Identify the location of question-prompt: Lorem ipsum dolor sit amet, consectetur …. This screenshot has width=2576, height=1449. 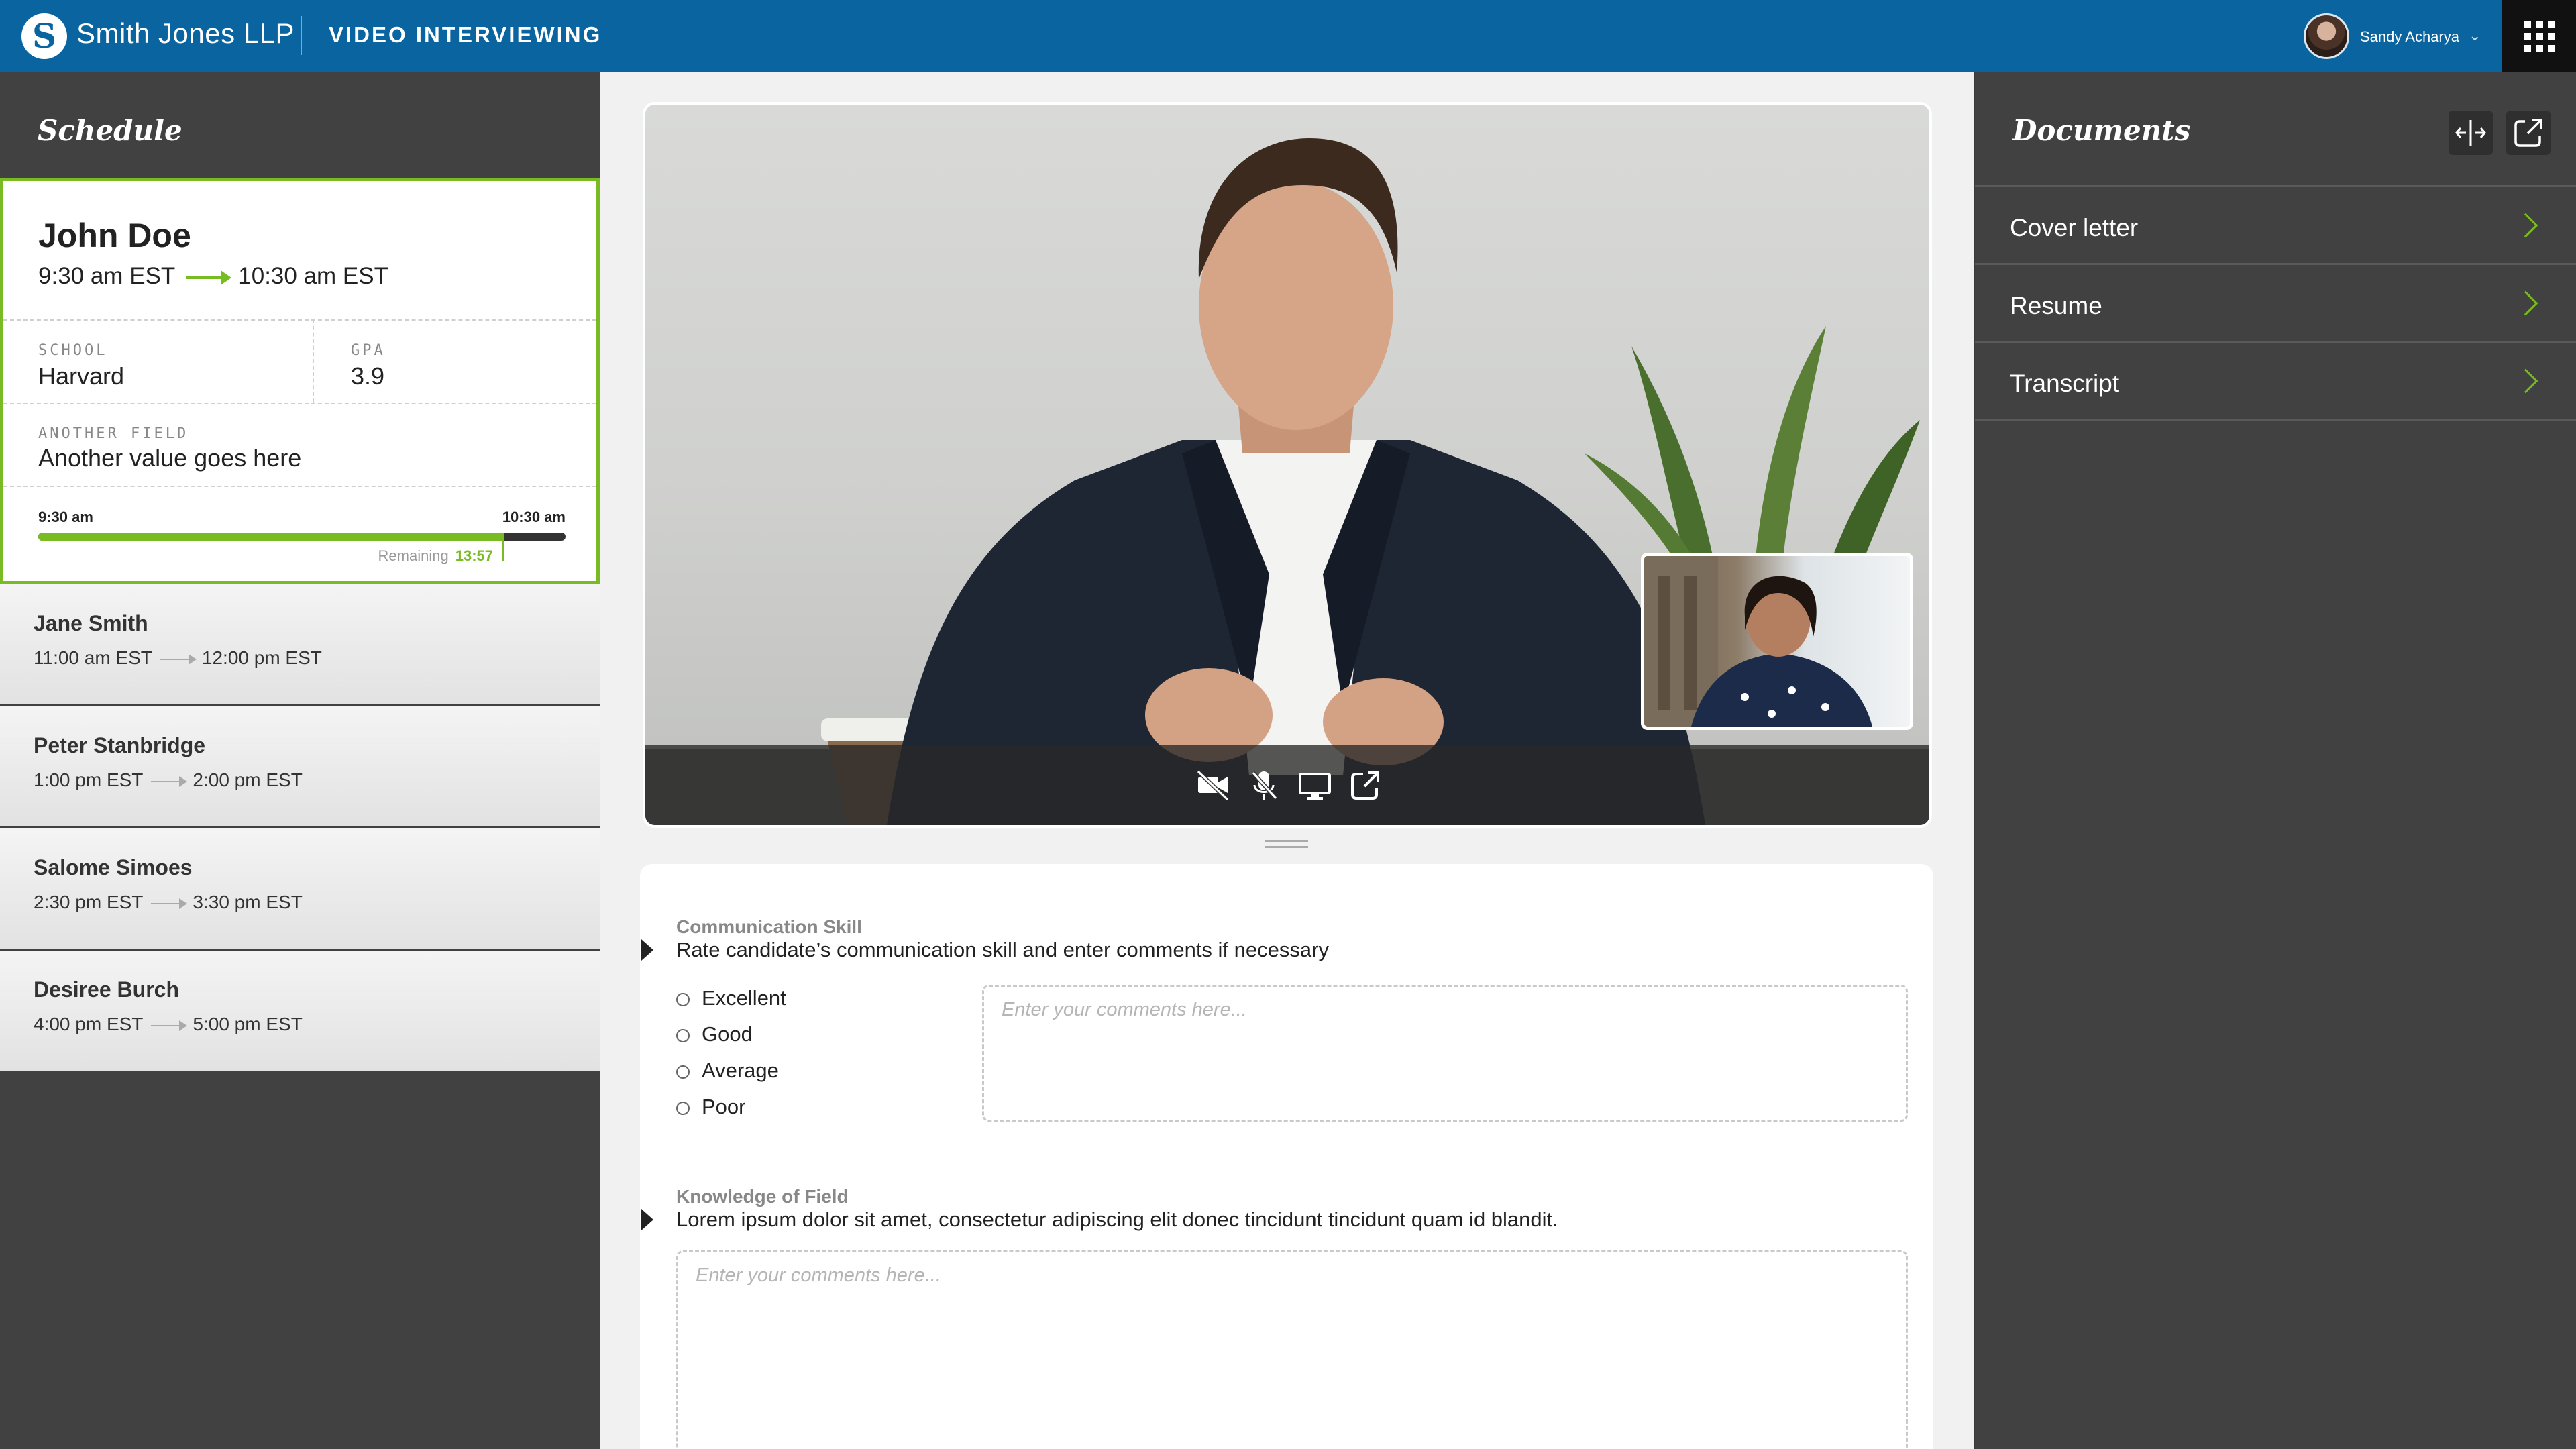
(1117, 1219).